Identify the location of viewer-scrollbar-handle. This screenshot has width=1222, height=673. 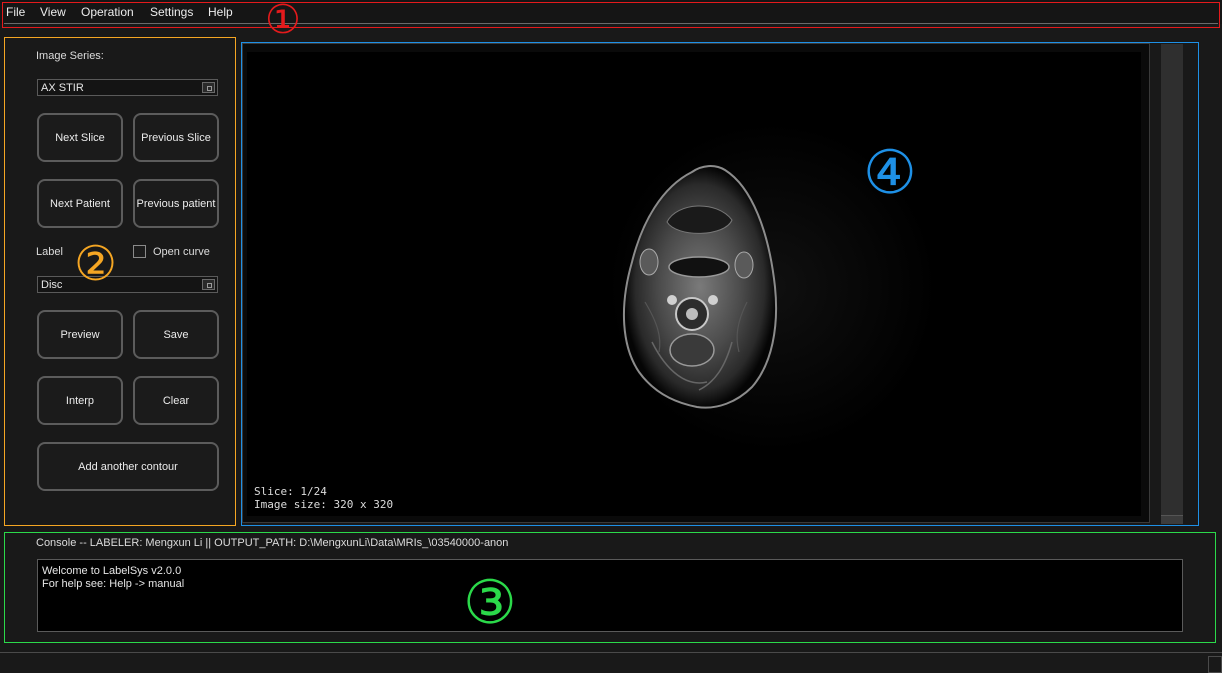
(1172, 519).